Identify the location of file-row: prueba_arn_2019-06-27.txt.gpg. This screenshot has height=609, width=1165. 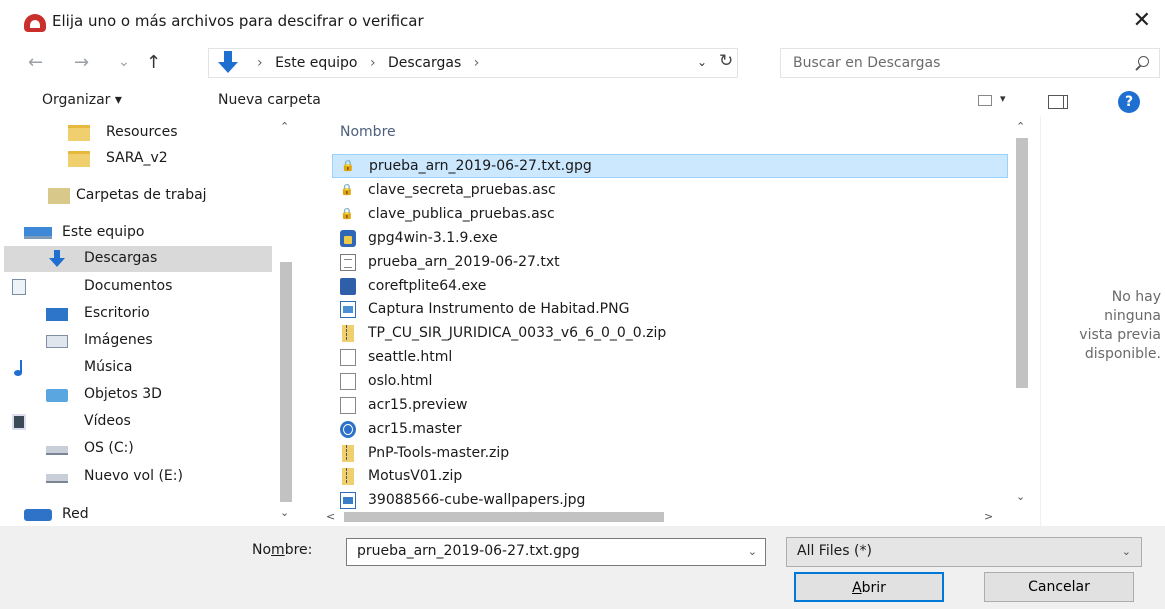
(670, 166).